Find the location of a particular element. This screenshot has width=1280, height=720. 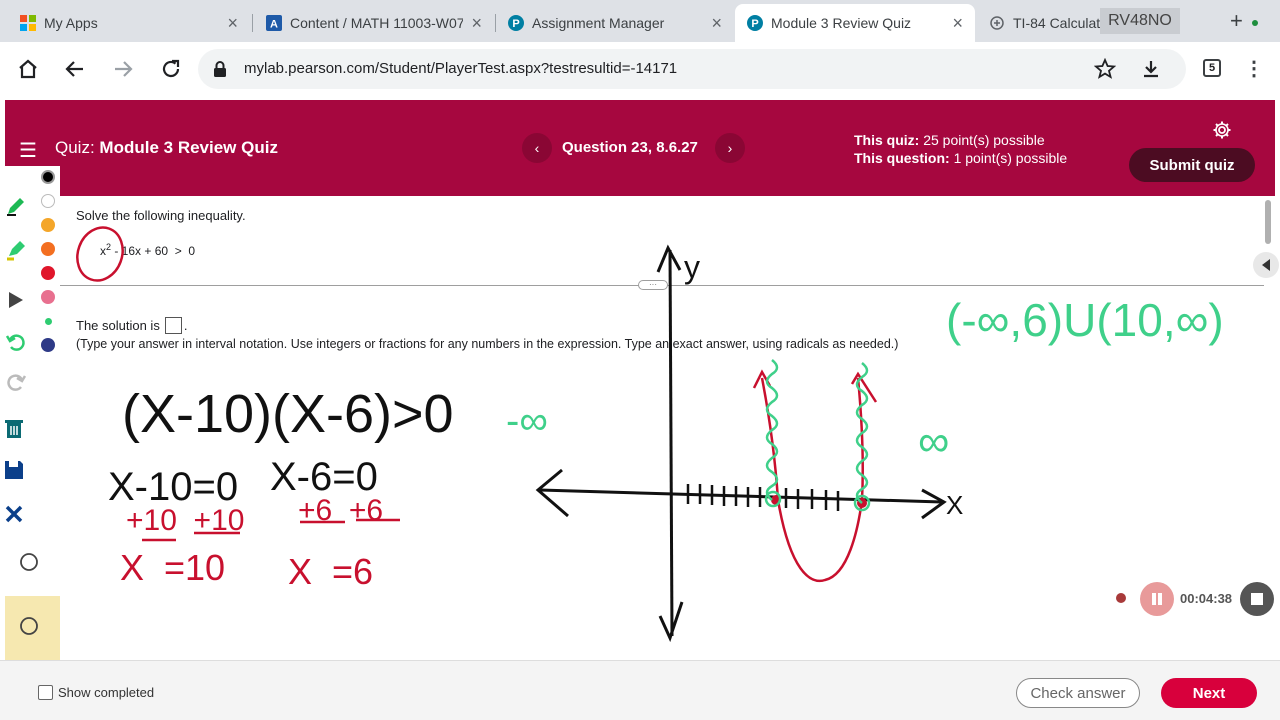

collapse-panel-button is located at coordinates (1266, 265).